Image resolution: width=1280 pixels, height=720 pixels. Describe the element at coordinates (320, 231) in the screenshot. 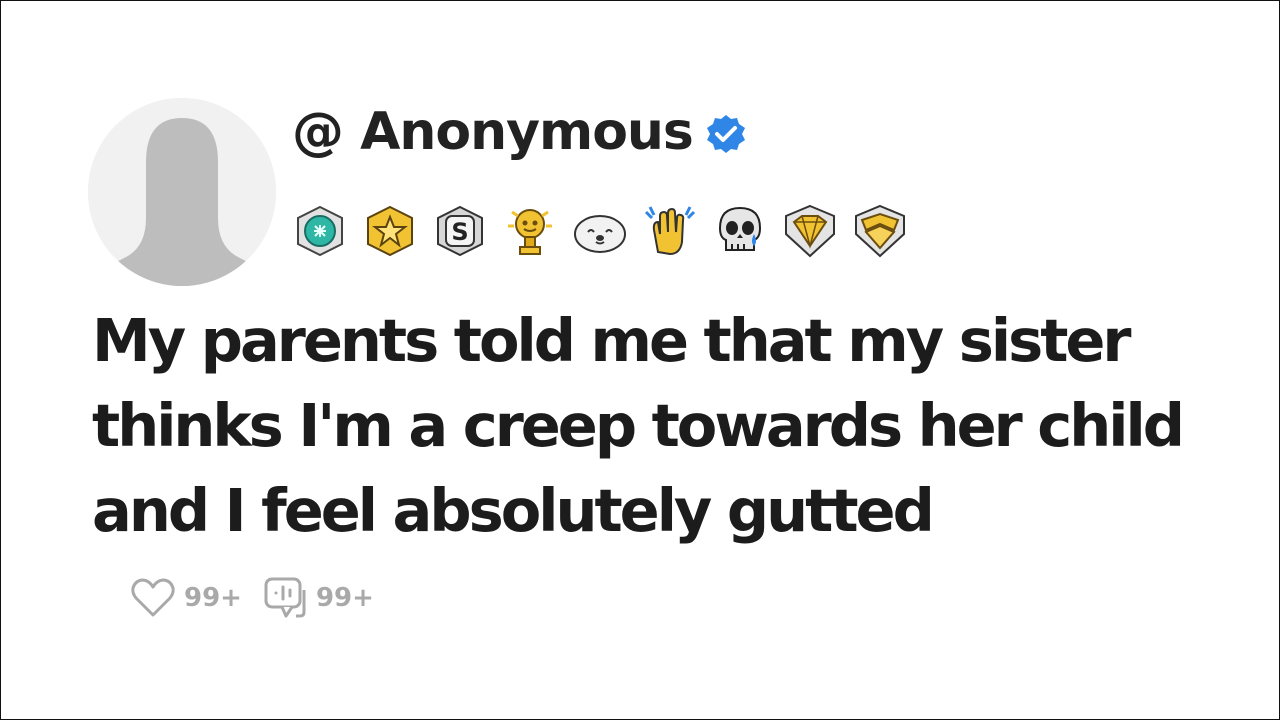

I see `teal-award-icon` at that location.